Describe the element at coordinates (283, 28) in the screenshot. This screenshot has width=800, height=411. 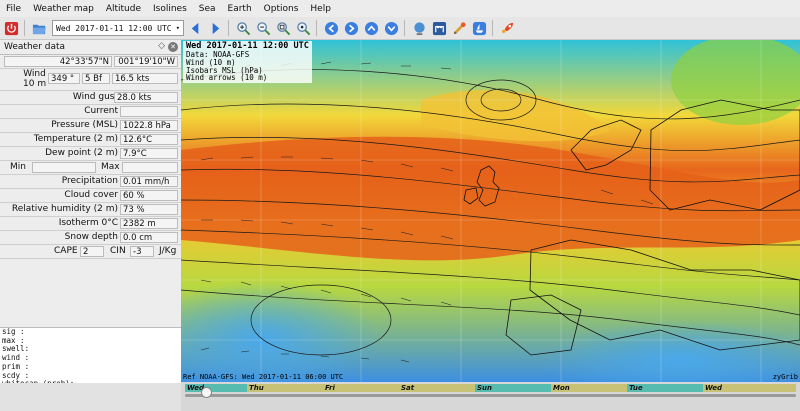
I see `zoom-fit-button` at that location.